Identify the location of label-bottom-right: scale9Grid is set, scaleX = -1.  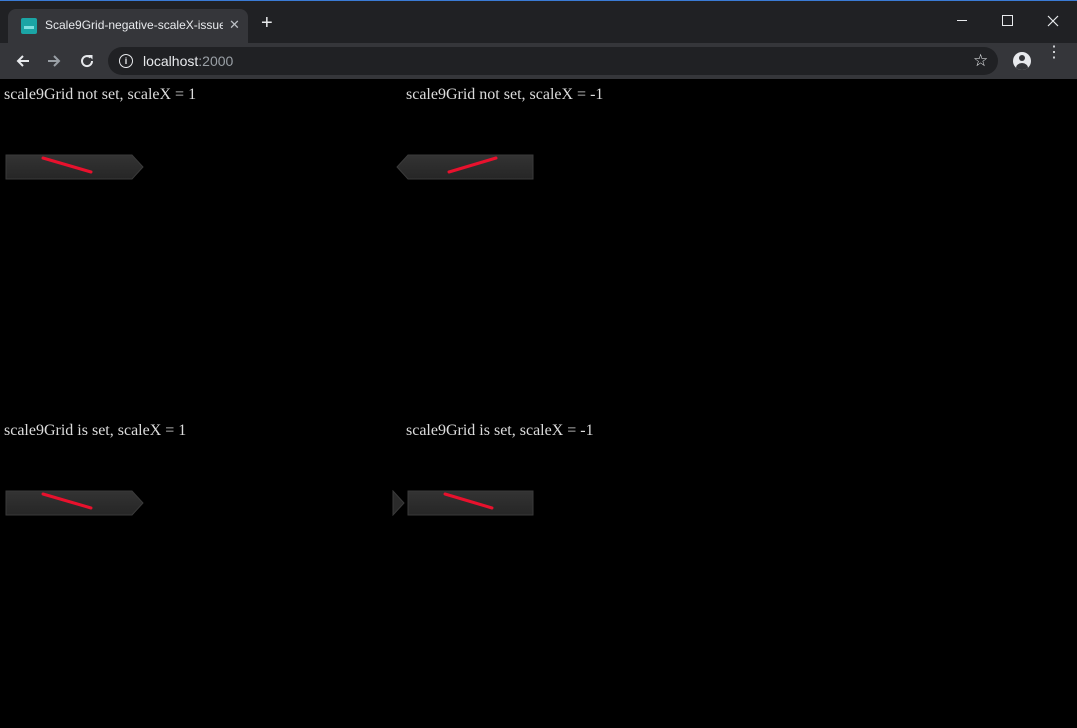
(500, 430).